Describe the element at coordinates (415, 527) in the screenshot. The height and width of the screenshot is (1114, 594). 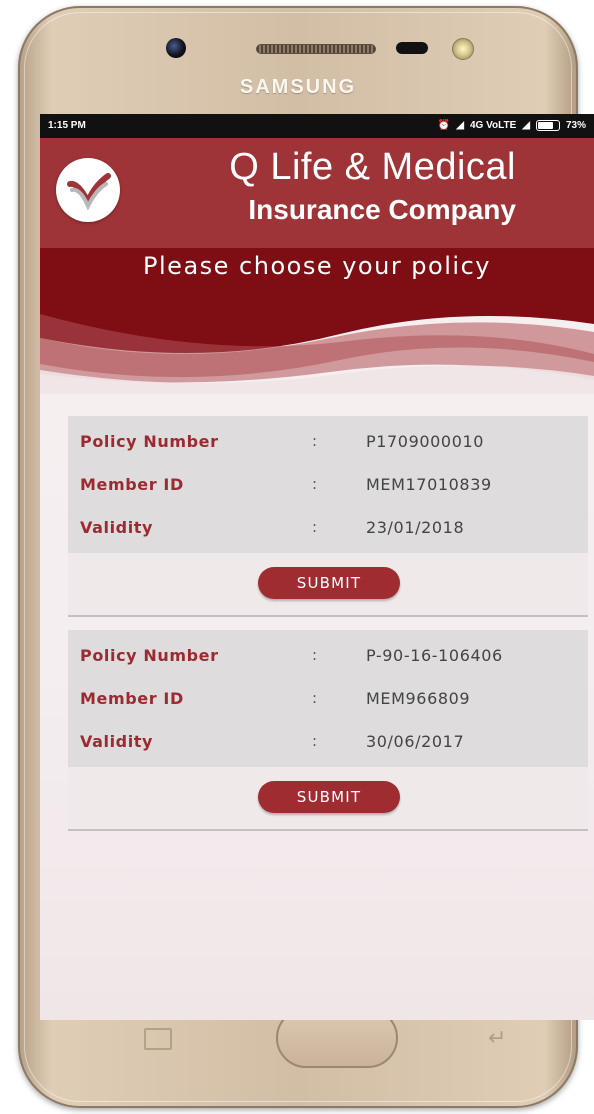
I see `validity-value: 23/01/2018` at that location.